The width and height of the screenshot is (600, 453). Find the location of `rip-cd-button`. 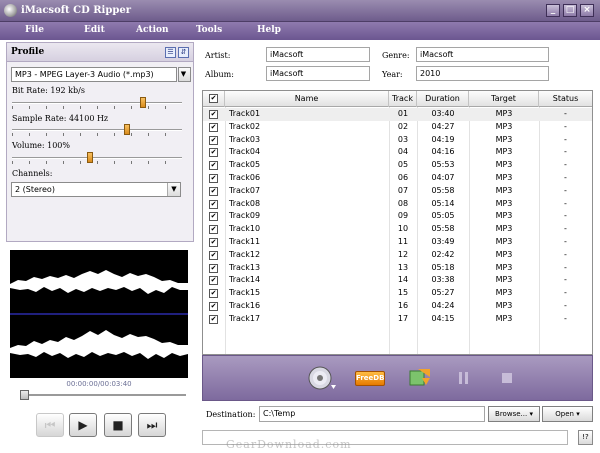

rip-cd-button is located at coordinates (322, 379).